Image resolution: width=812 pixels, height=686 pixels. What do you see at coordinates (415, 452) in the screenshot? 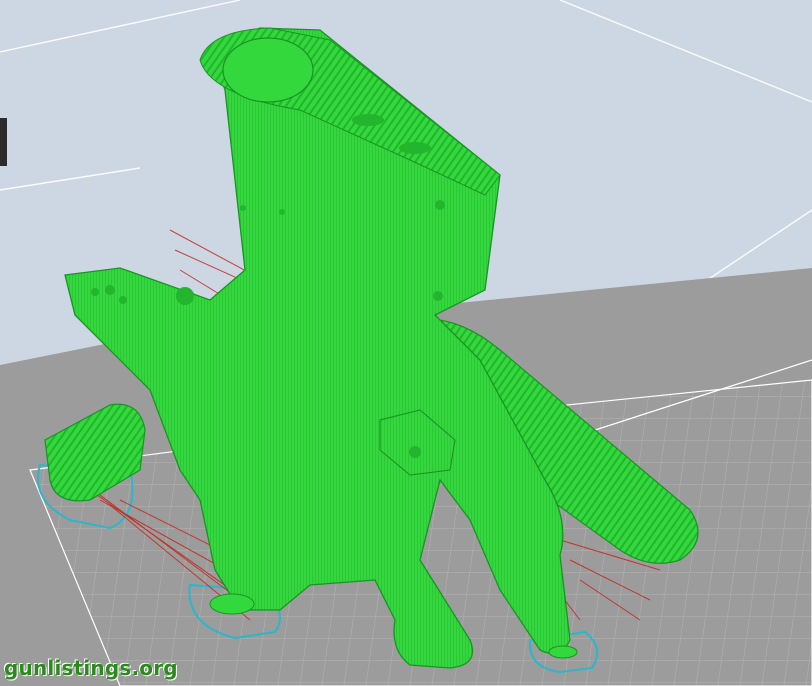
I see `pin-hole` at bounding box center [415, 452].